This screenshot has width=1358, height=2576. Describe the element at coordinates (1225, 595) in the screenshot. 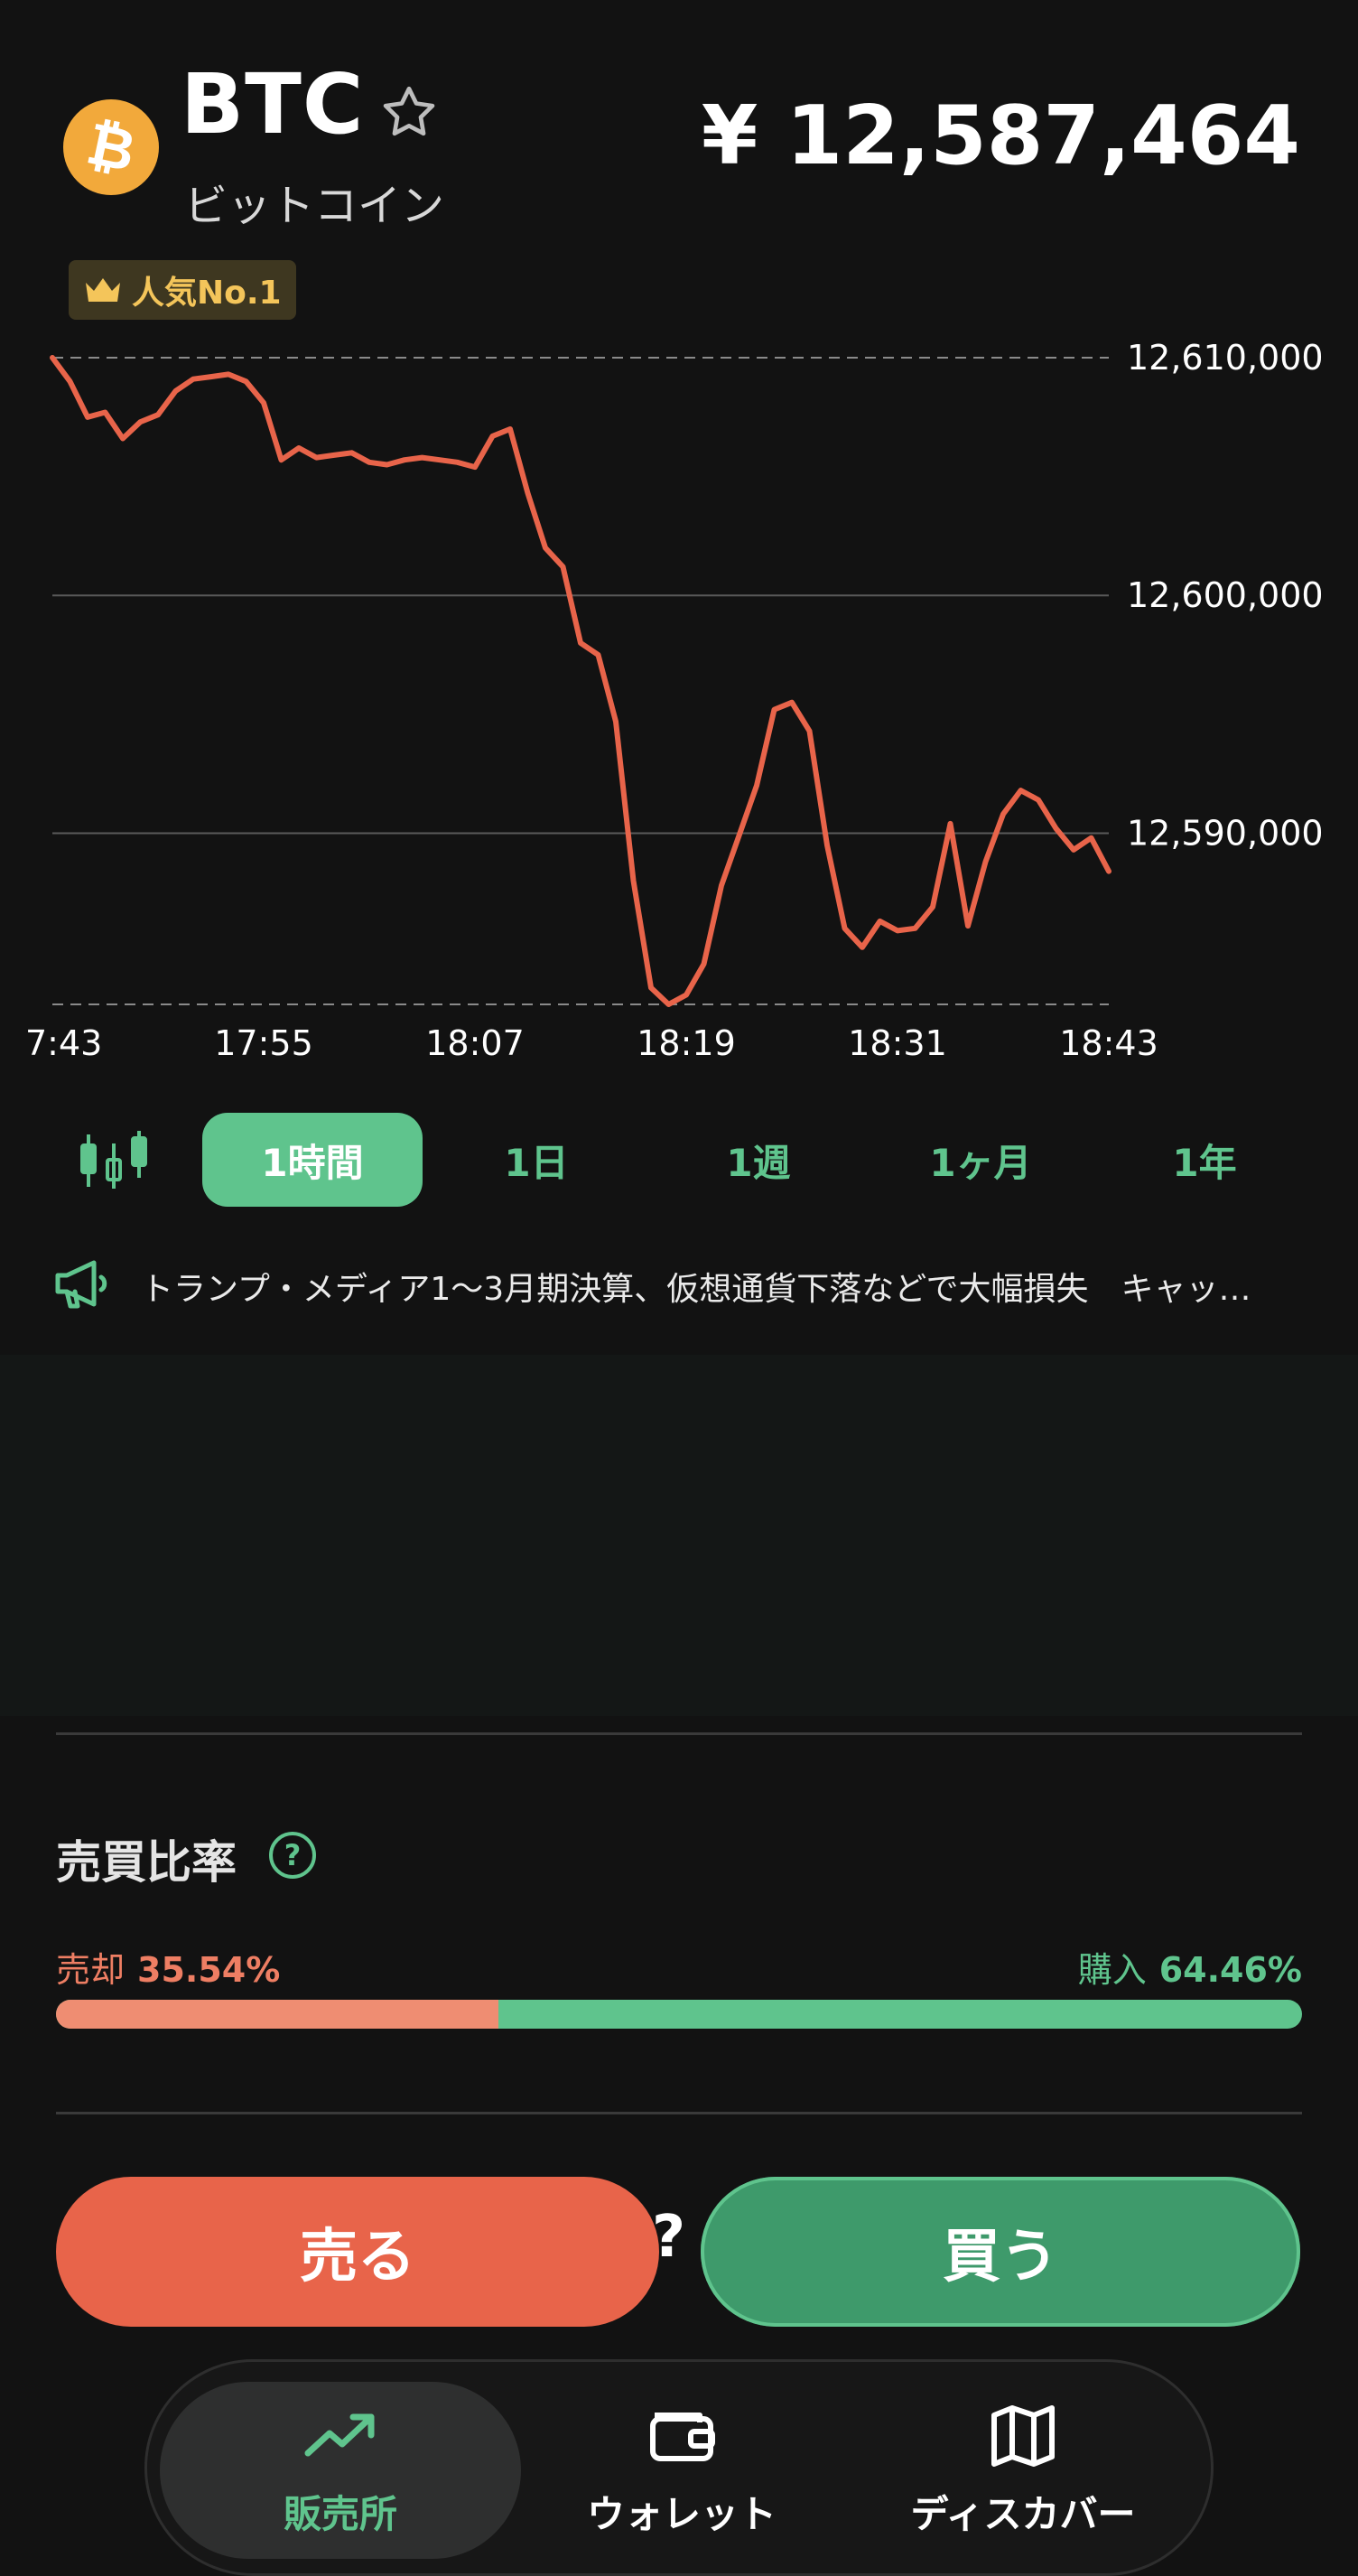

I see `y-tick-label: 12,600,000` at that location.